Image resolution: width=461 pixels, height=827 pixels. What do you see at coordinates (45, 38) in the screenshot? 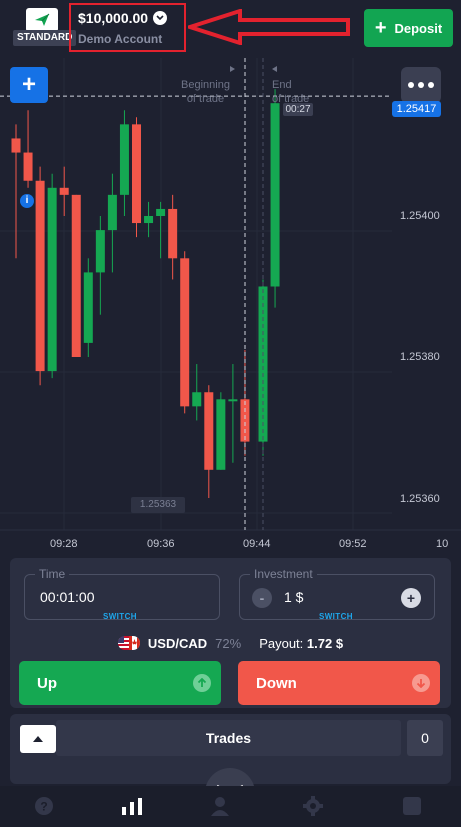
I see `account-tier-badge: STANDARD` at bounding box center [45, 38].